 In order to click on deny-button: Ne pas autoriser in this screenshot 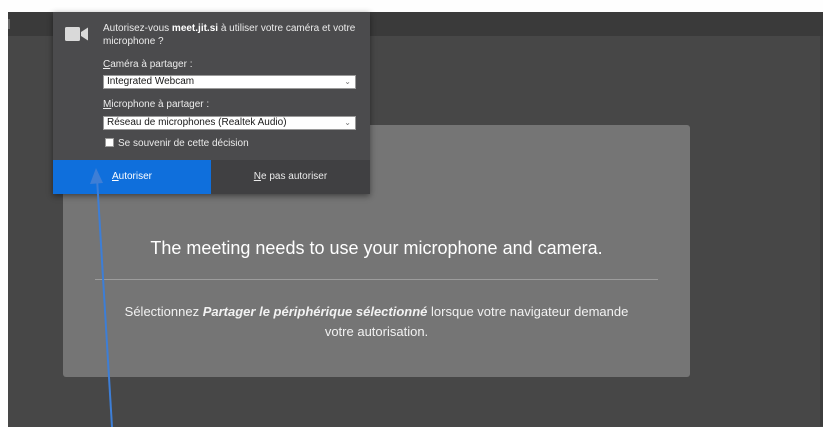, I will do `click(290, 177)`.